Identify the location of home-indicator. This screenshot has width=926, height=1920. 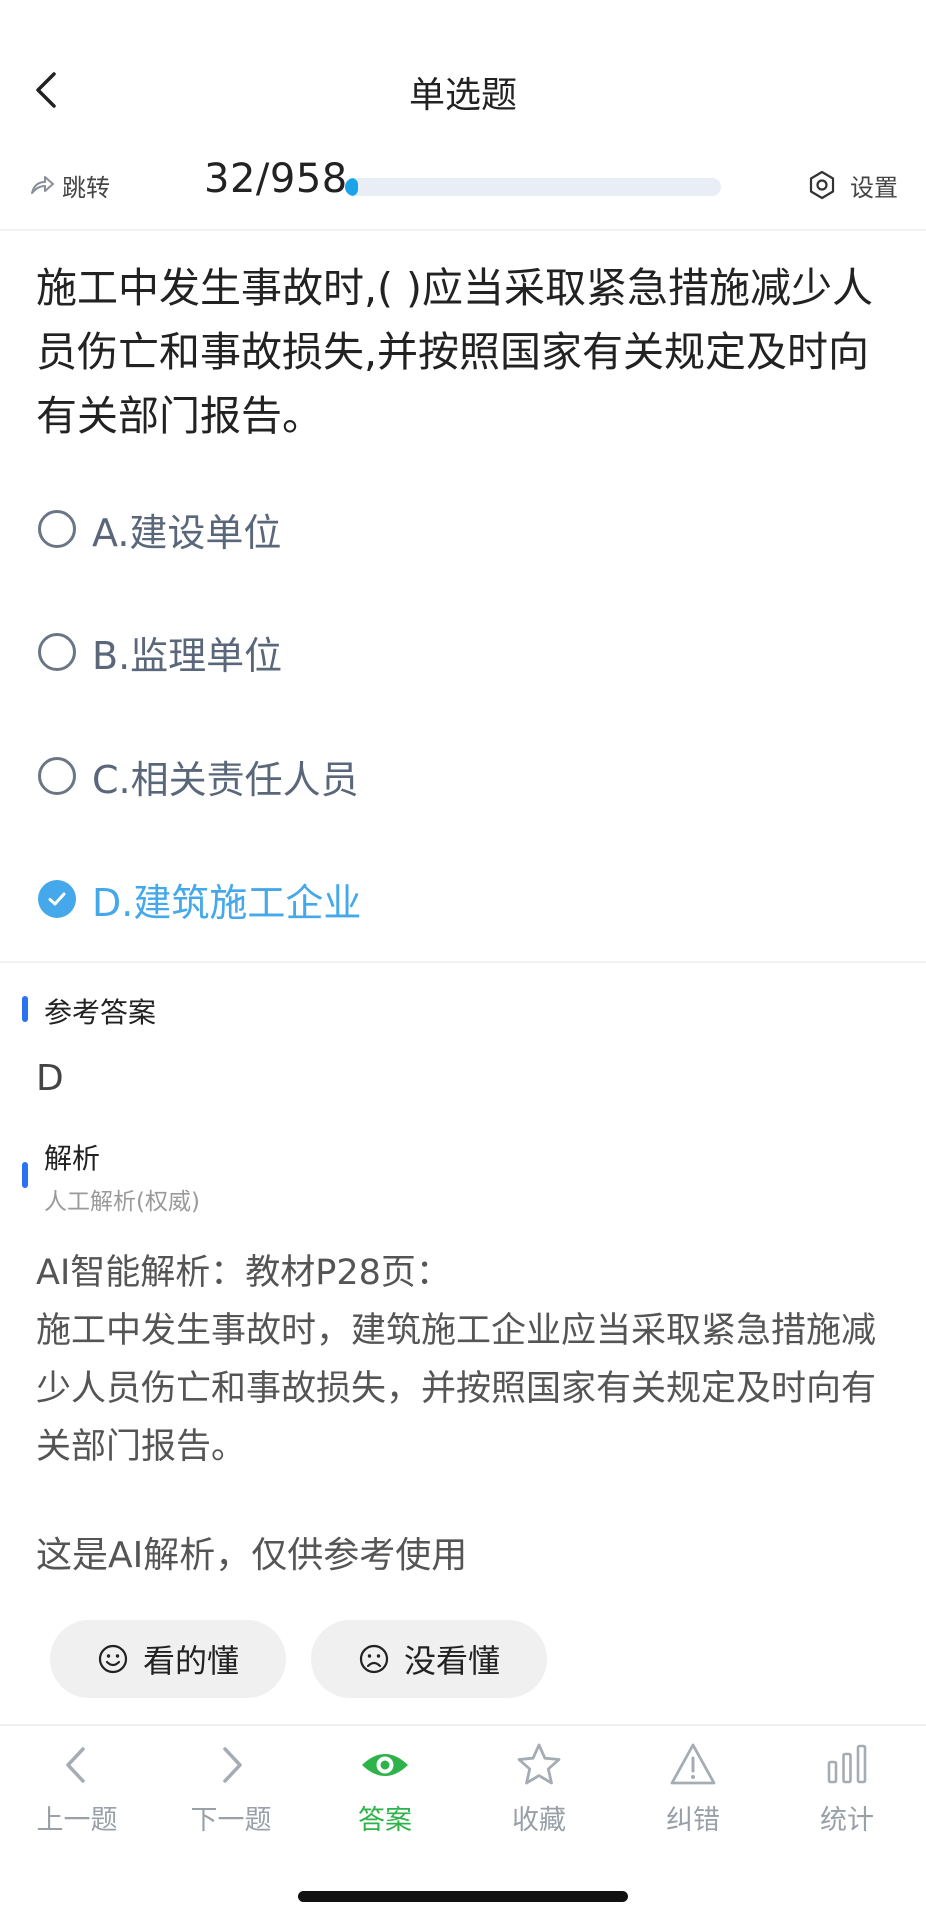
(463, 1896).